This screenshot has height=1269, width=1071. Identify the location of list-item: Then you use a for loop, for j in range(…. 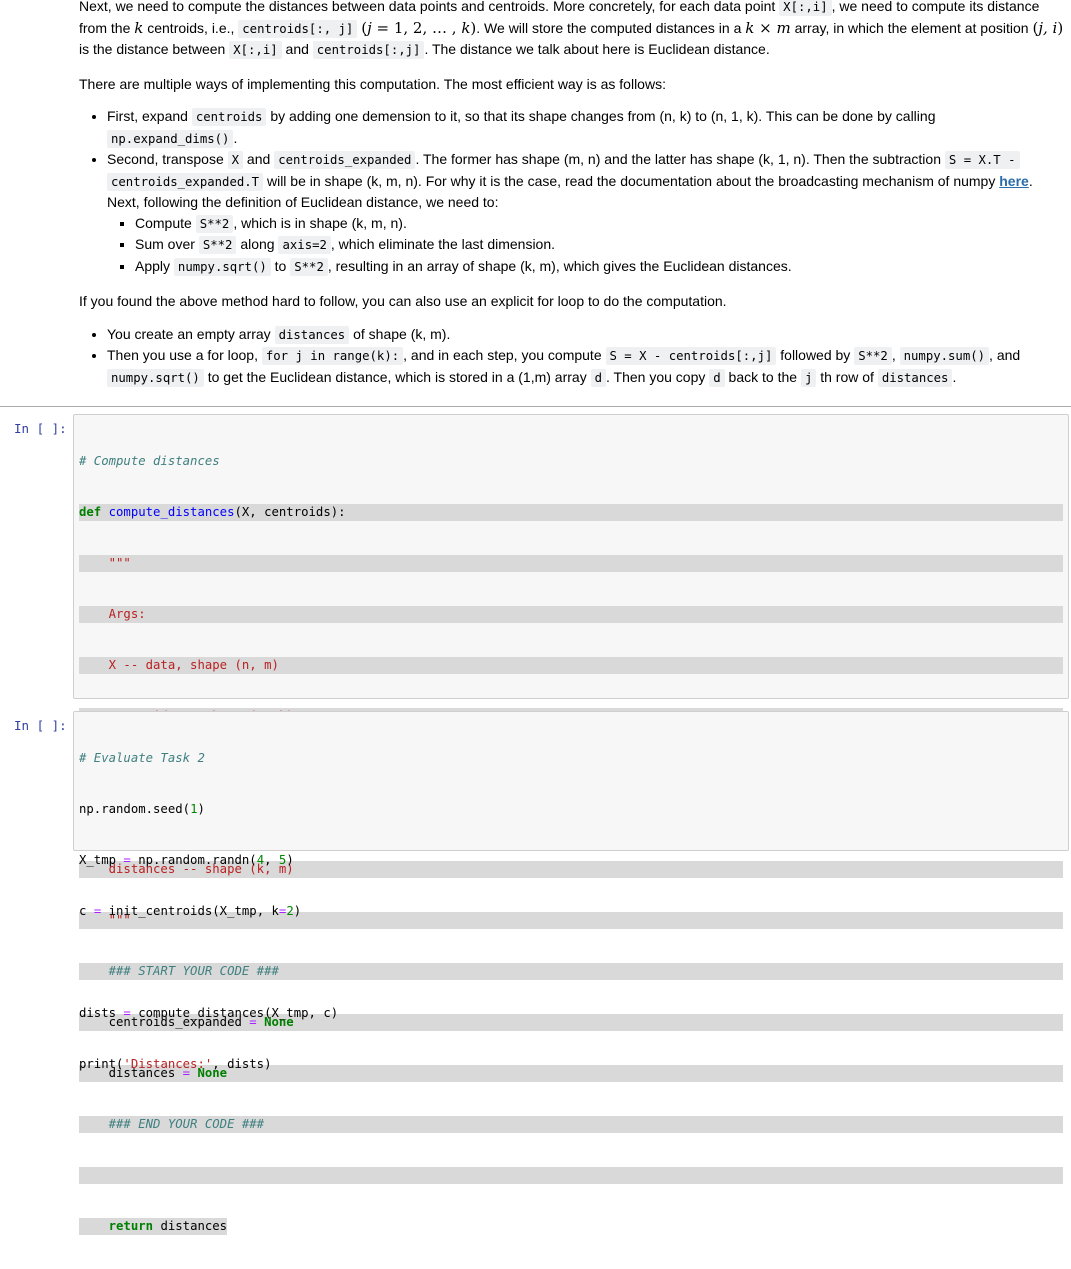
(585, 366).